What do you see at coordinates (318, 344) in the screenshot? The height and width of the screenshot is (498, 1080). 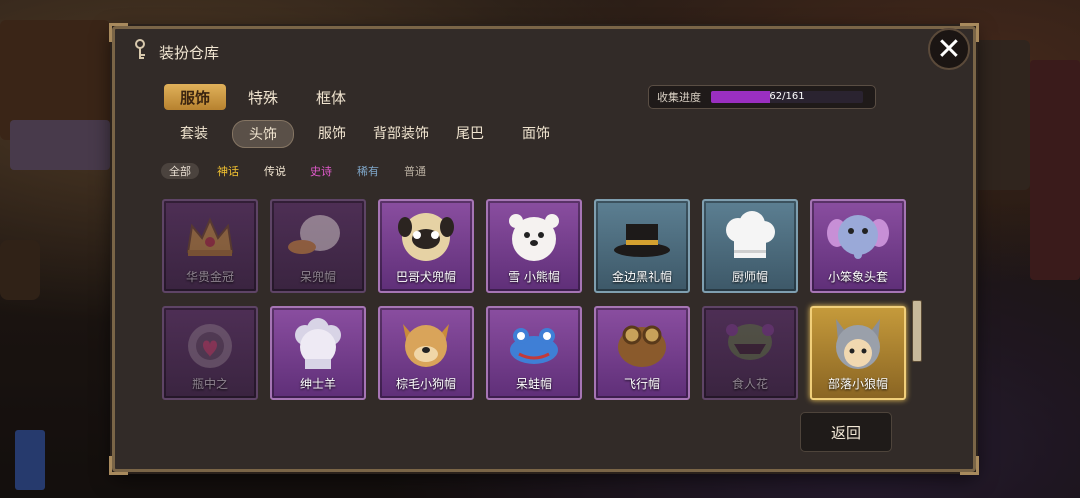 I see `sheep-hood-icon` at bounding box center [318, 344].